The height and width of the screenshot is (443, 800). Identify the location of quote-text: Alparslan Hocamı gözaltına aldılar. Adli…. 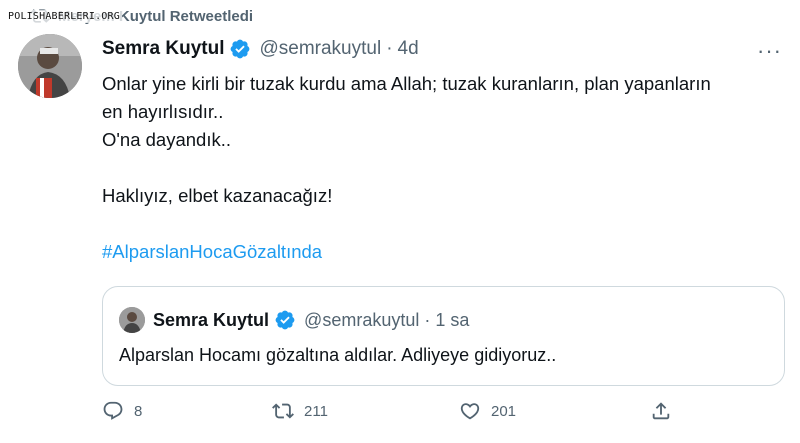
(338, 355).